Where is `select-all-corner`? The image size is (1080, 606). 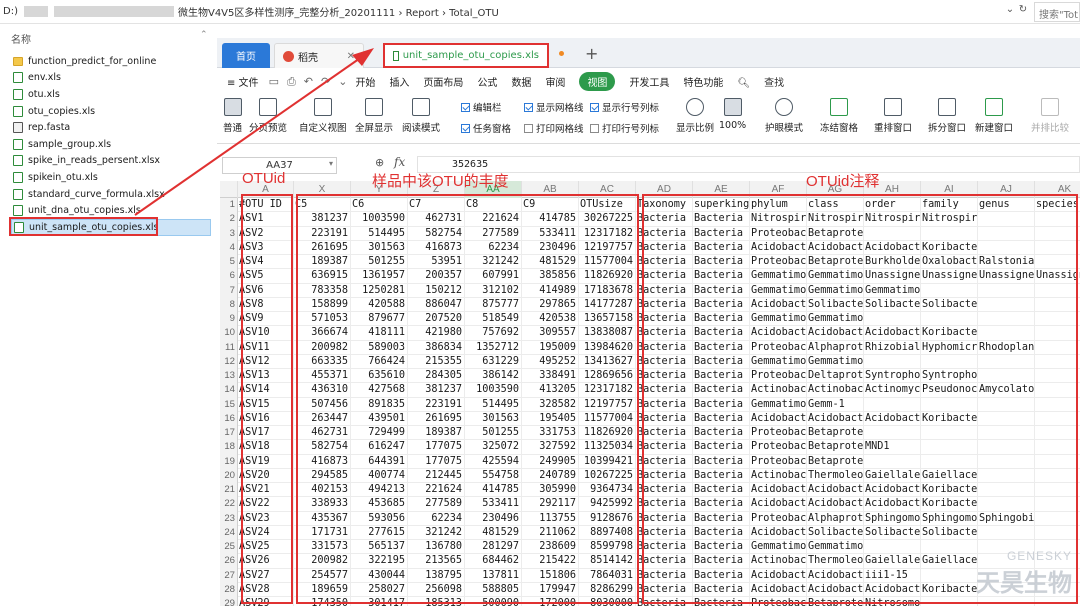 select-all-corner is located at coordinates (229, 189).